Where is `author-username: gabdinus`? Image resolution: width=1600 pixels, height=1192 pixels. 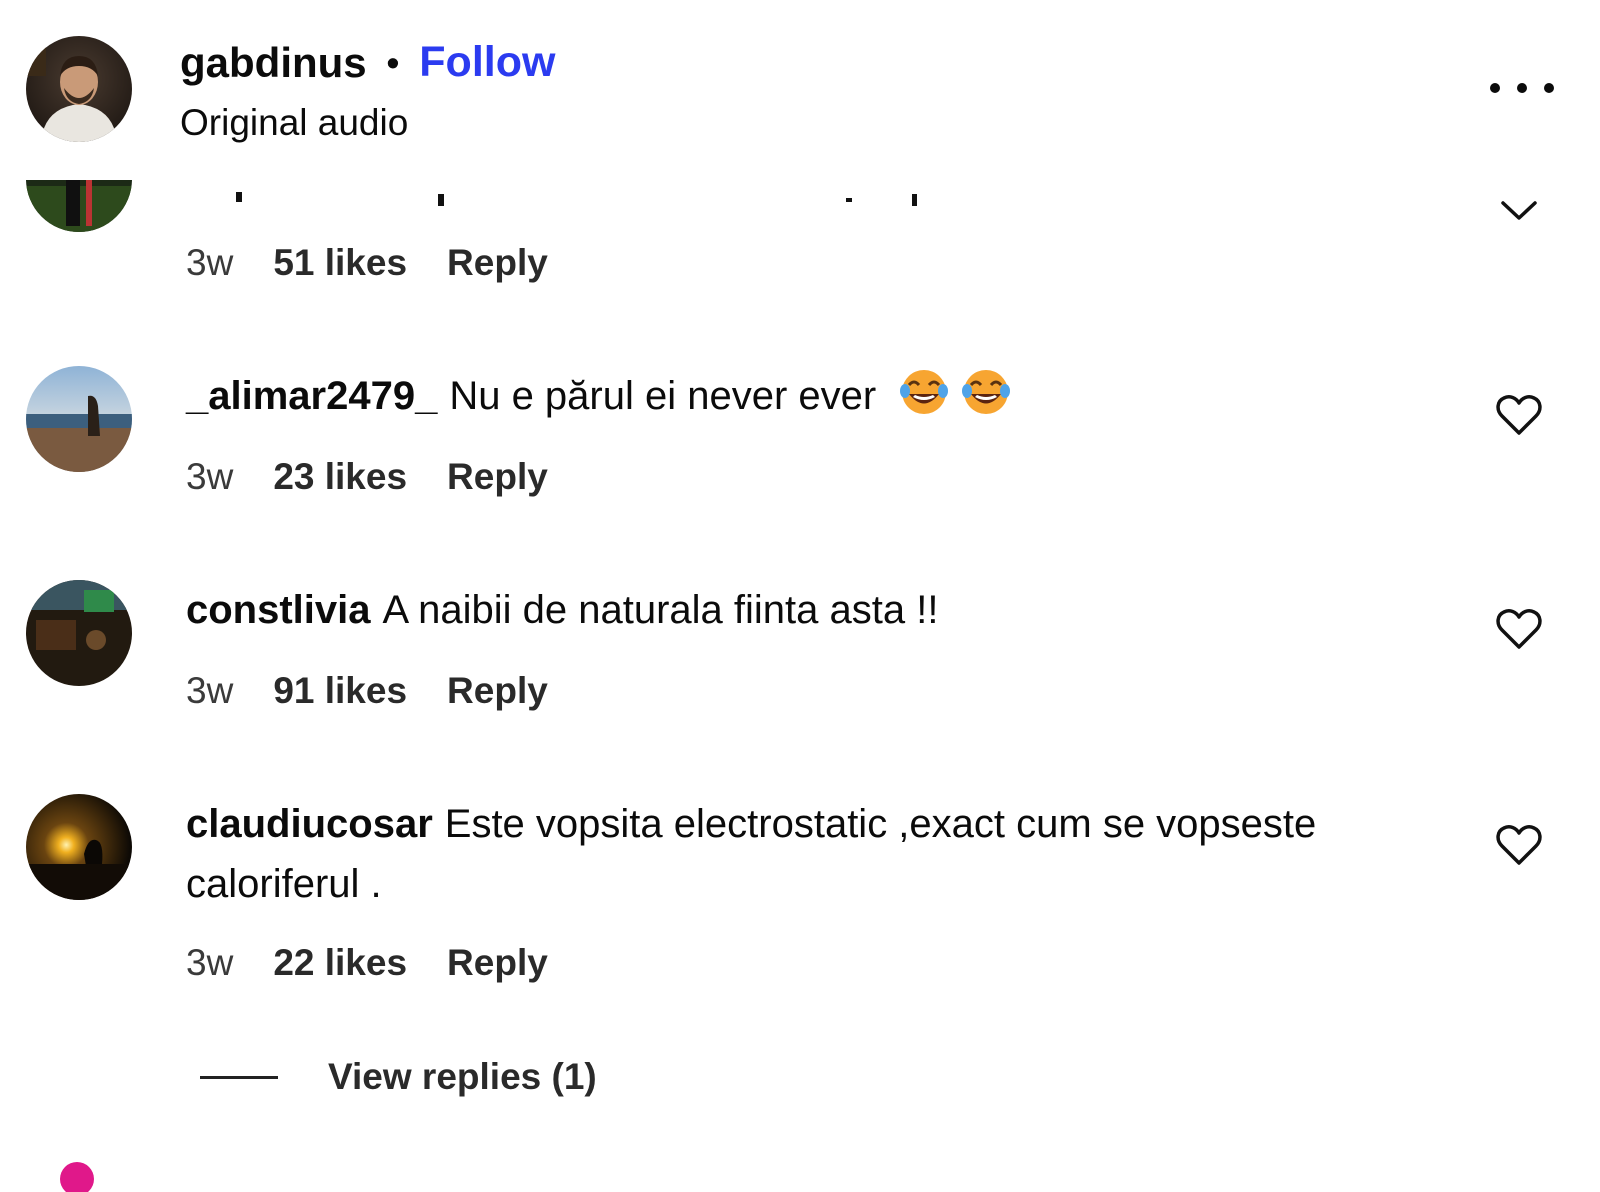
author-username: gabdinus is located at coordinates (273, 63).